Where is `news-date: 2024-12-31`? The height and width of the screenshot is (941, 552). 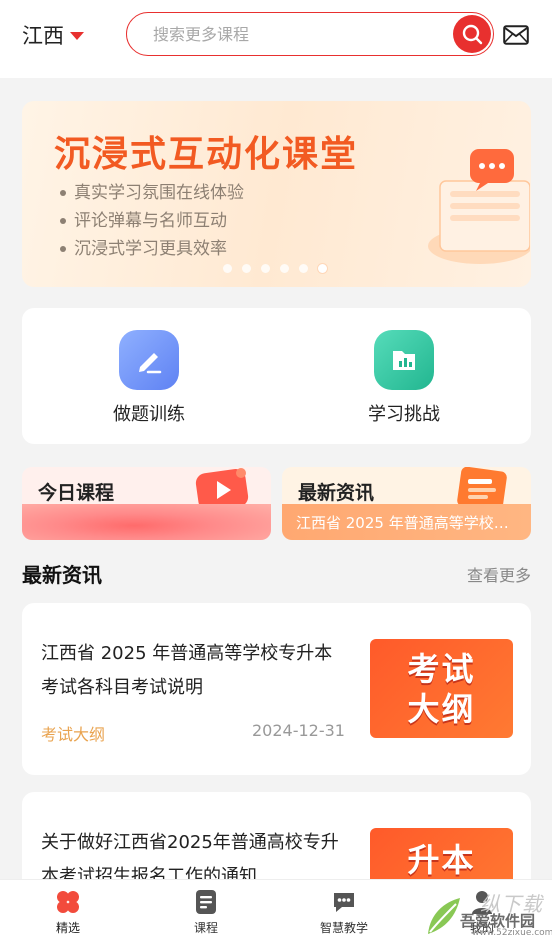
news-date: 2024-12-31 is located at coordinates (298, 730).